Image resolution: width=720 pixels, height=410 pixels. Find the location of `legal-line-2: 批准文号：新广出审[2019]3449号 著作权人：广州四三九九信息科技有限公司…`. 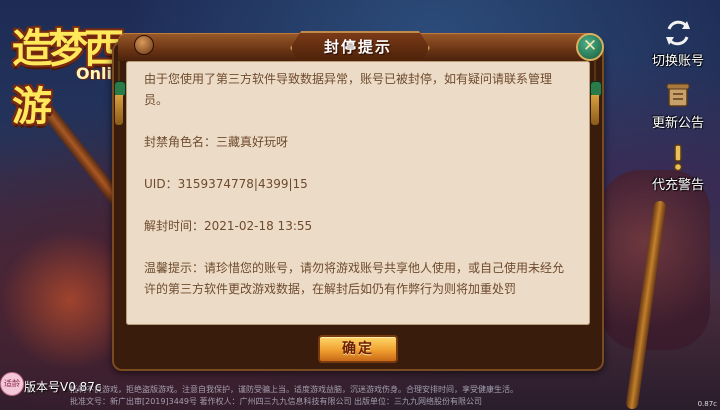

legal-line-2: 批准文号：新广出审[2019]3449号 著作权人：广州四三九九信息科技有限公司… is located at coordinates (276, 401).